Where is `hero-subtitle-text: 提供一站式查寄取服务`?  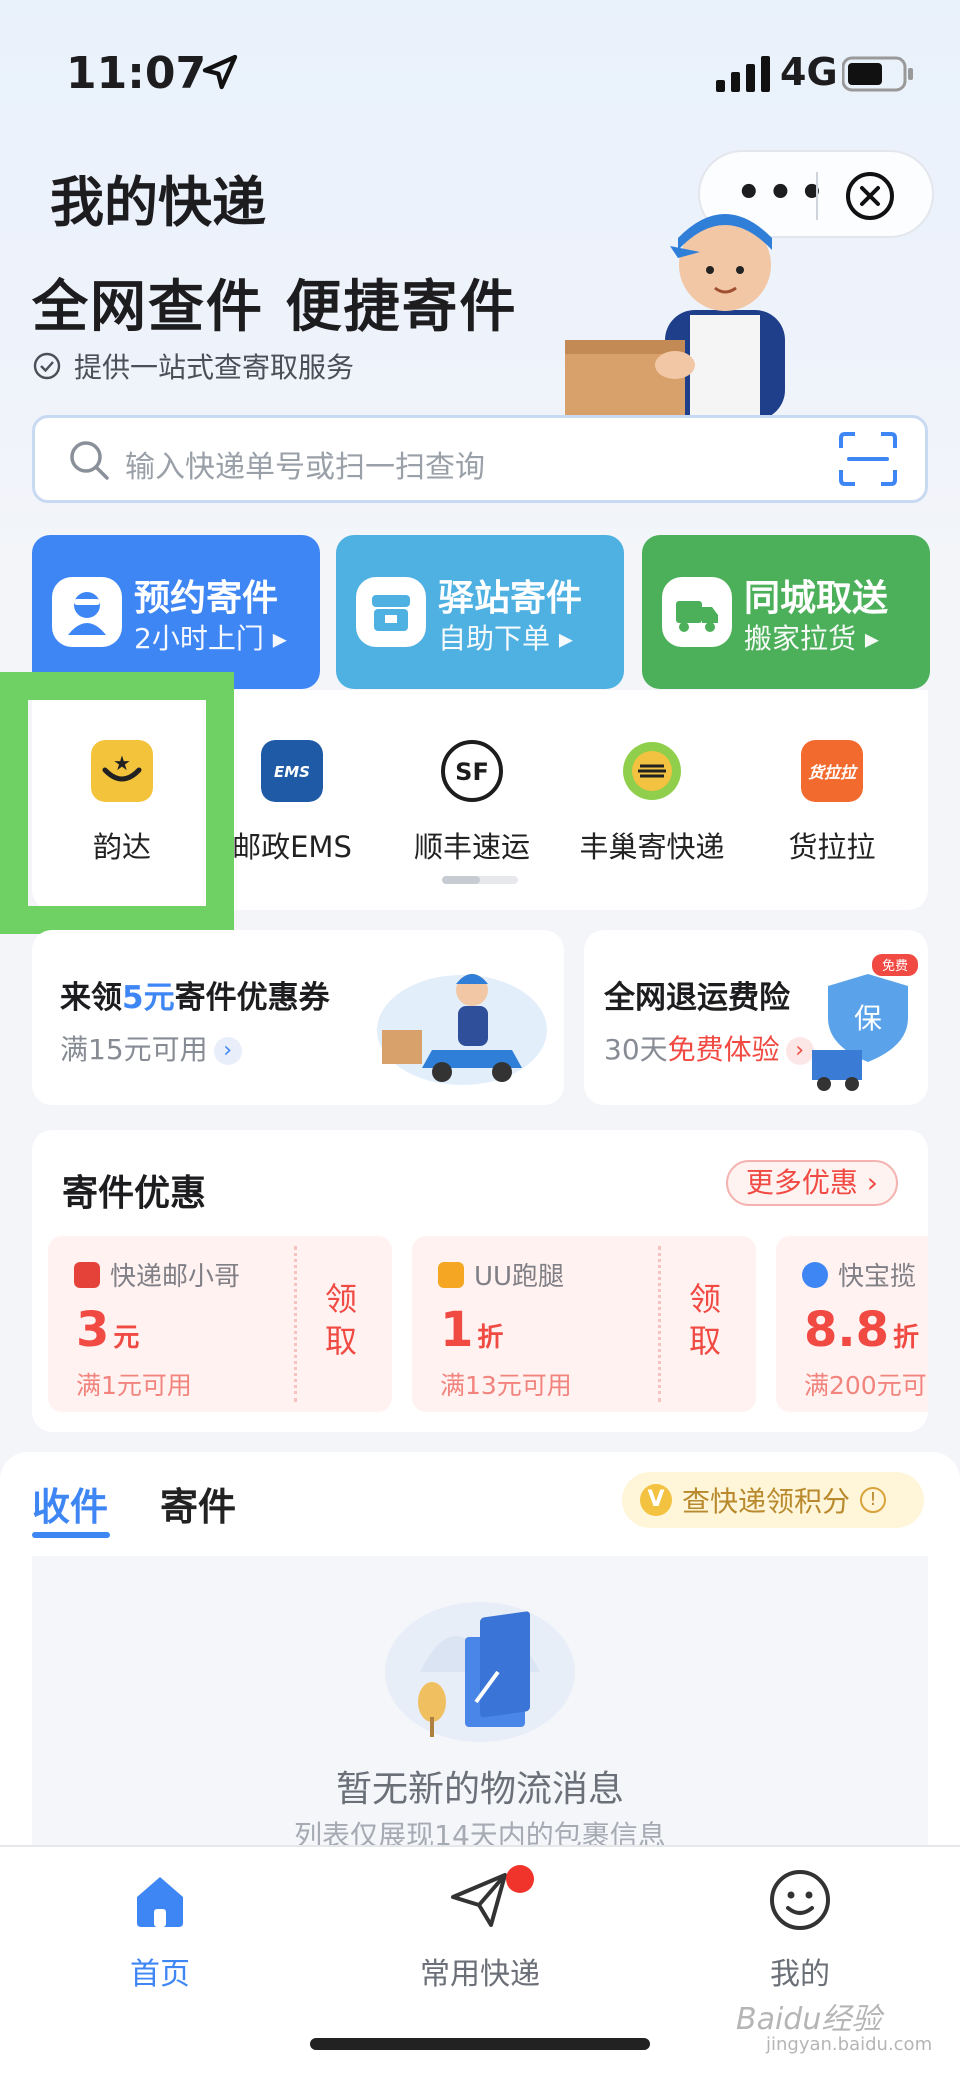
hero-subtitle-text: 提供一站式查寄取服务 is located at coordinates (214, 367).